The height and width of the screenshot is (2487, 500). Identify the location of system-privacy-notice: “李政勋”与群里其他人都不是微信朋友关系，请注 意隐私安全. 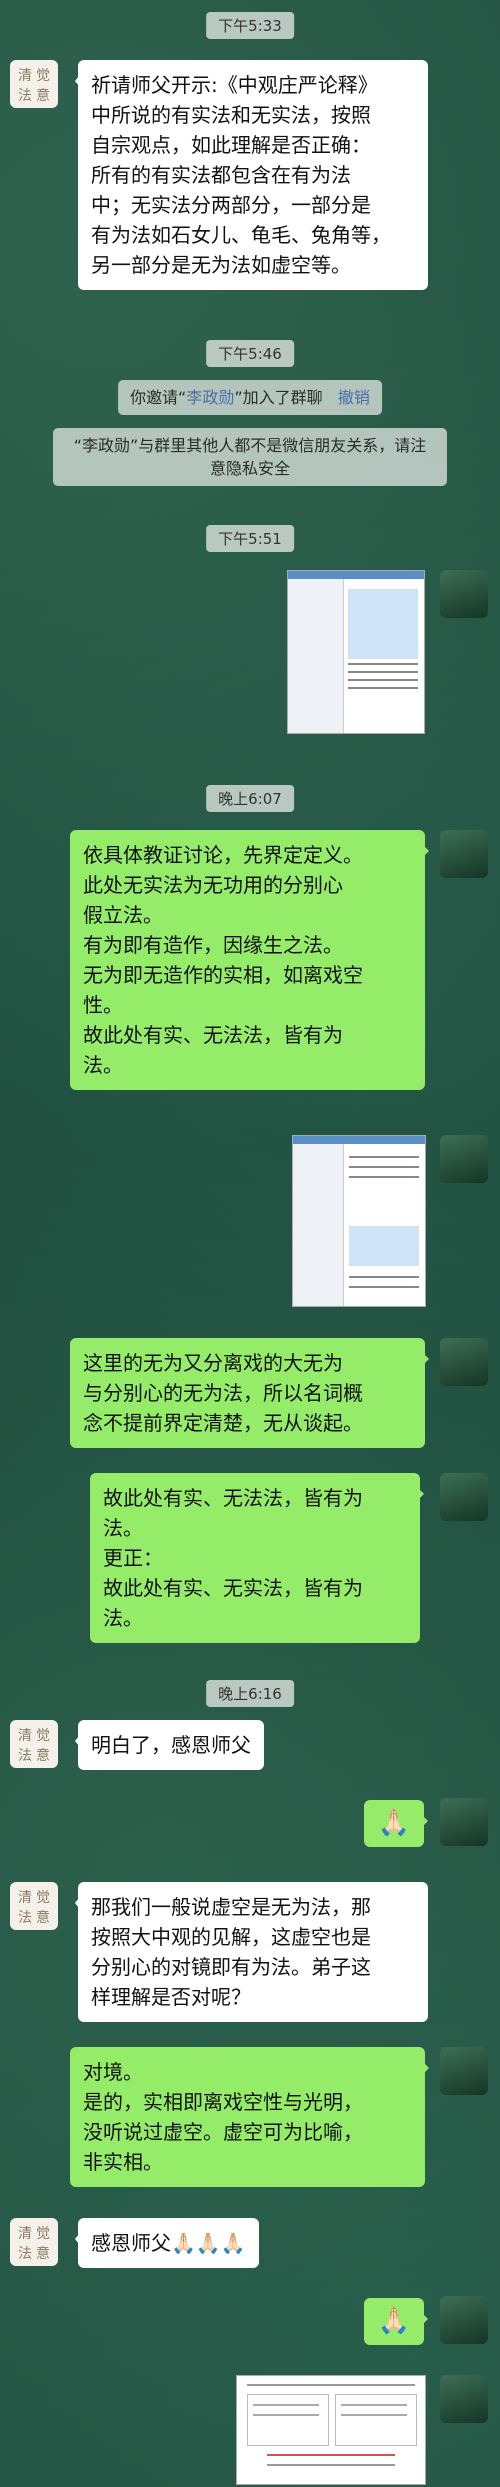
(250, 457).